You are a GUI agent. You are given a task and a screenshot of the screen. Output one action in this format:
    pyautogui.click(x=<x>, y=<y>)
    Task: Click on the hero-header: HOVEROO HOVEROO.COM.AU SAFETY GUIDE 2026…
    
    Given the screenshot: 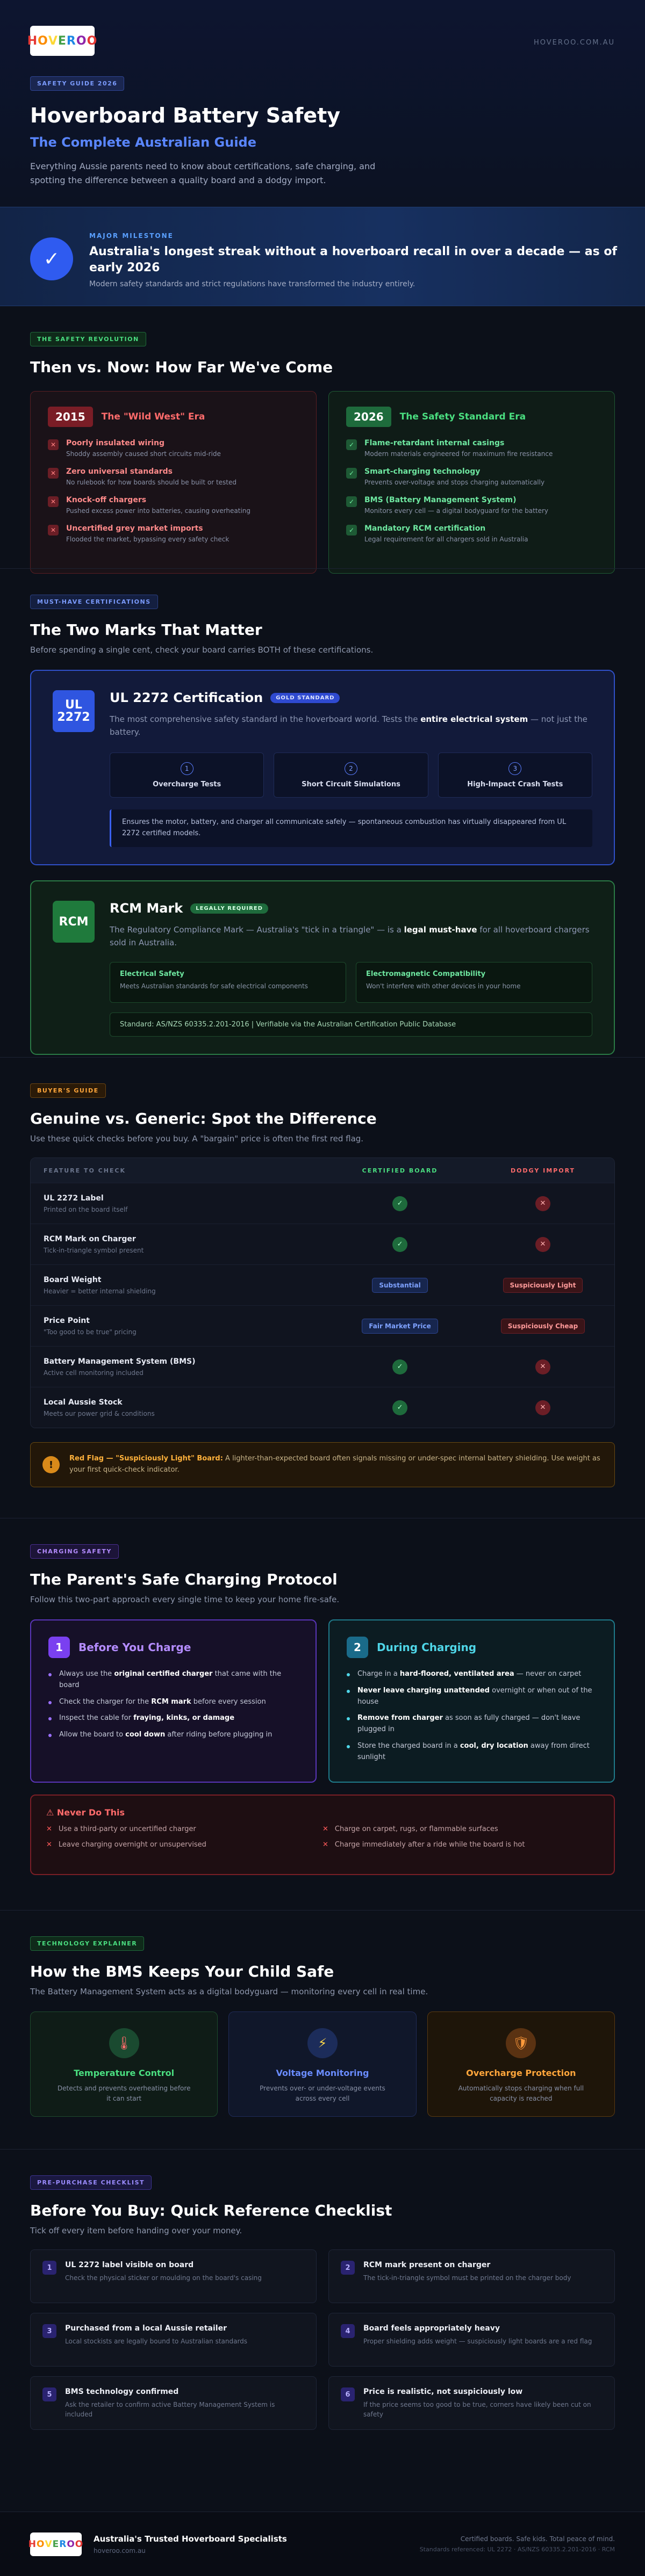 What is the action you would take?
    pyautogui.click(x=322, y=103)
    